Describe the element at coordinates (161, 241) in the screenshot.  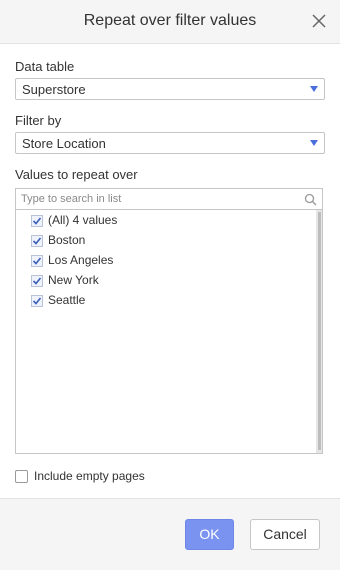
I see `list-item-boston: Boston` at that location.